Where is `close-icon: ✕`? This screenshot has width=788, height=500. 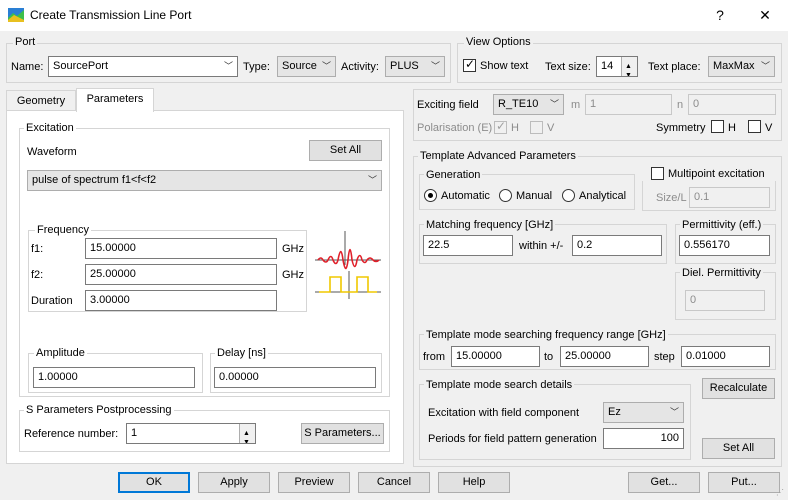 close-icon: ✕ is located at coordinates (765, 15).